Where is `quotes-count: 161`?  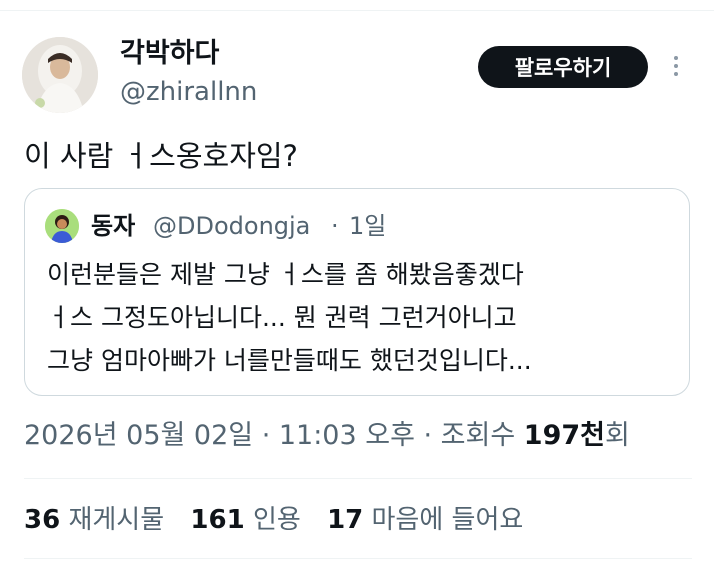 quotes-count: 161 is located at coordinates (217, 520).